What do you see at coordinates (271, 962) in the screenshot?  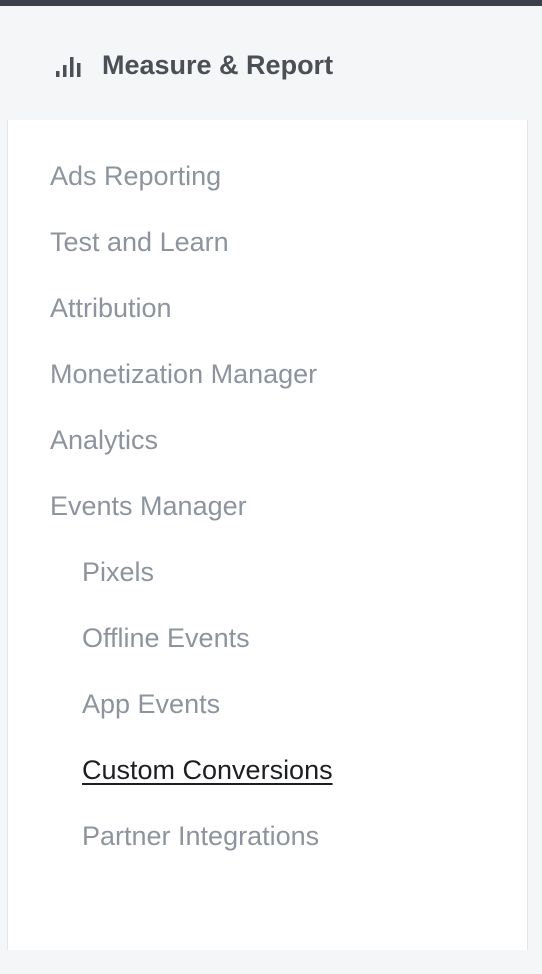 I see `footer-strip` at bounding box center [271, 962].